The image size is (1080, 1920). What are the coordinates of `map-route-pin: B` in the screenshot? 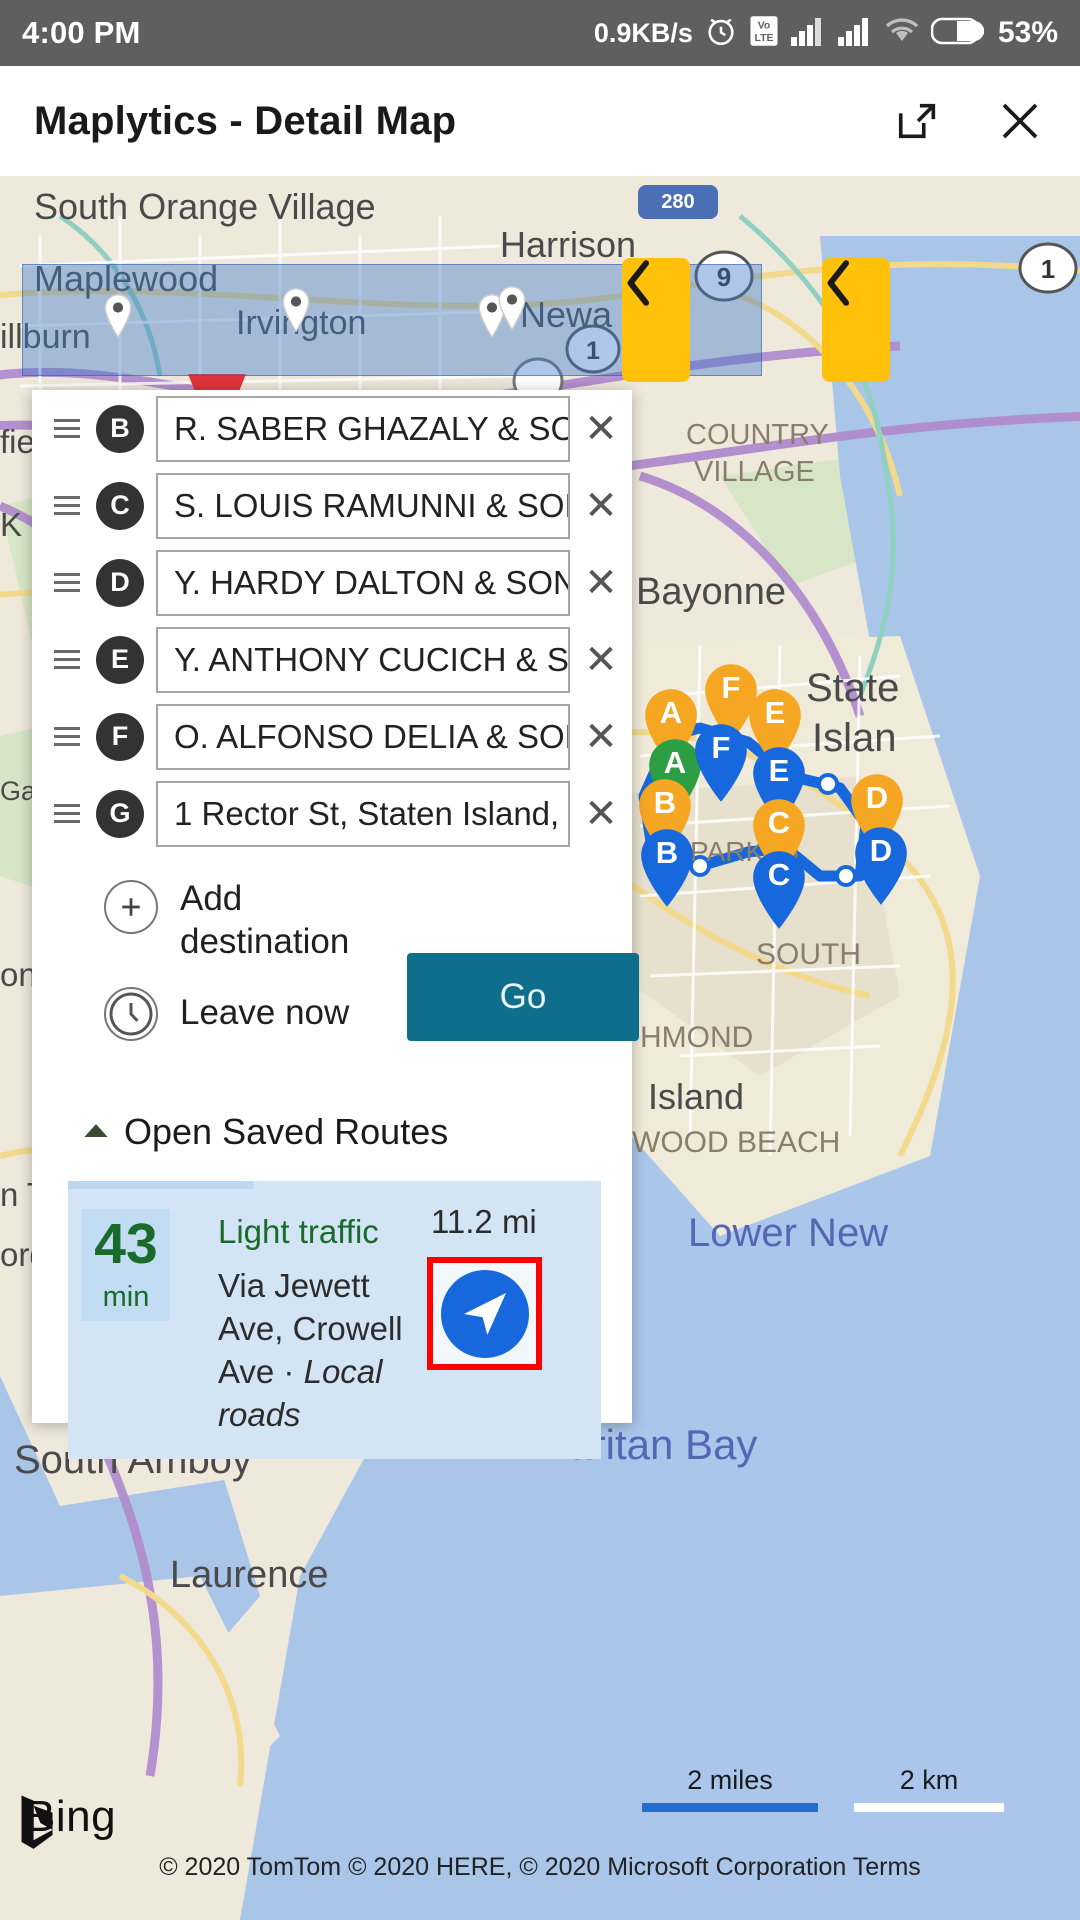 It's located at (667, 868).